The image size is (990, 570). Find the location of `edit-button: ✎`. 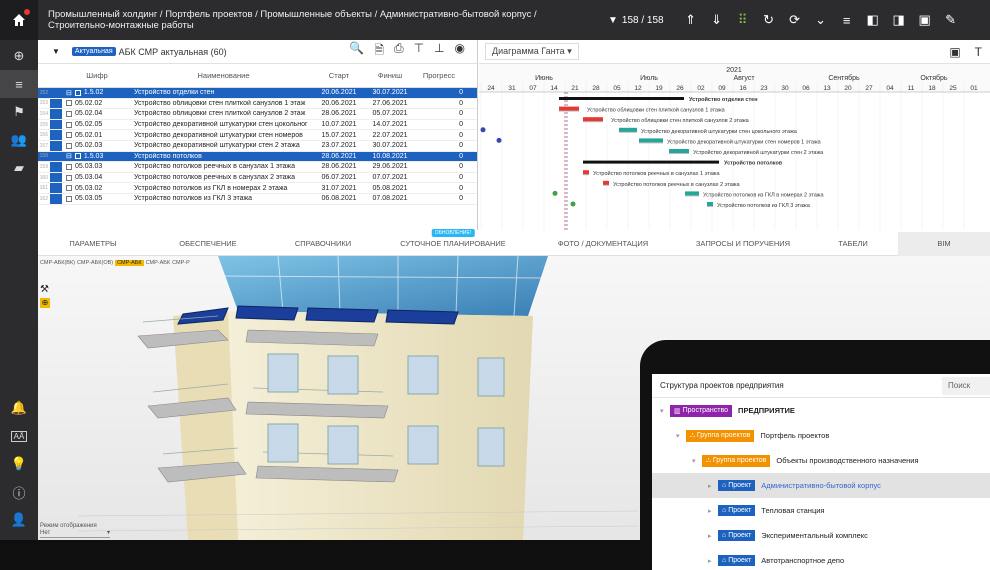

edit-button: ✎ is located at coordinates (951, 20).